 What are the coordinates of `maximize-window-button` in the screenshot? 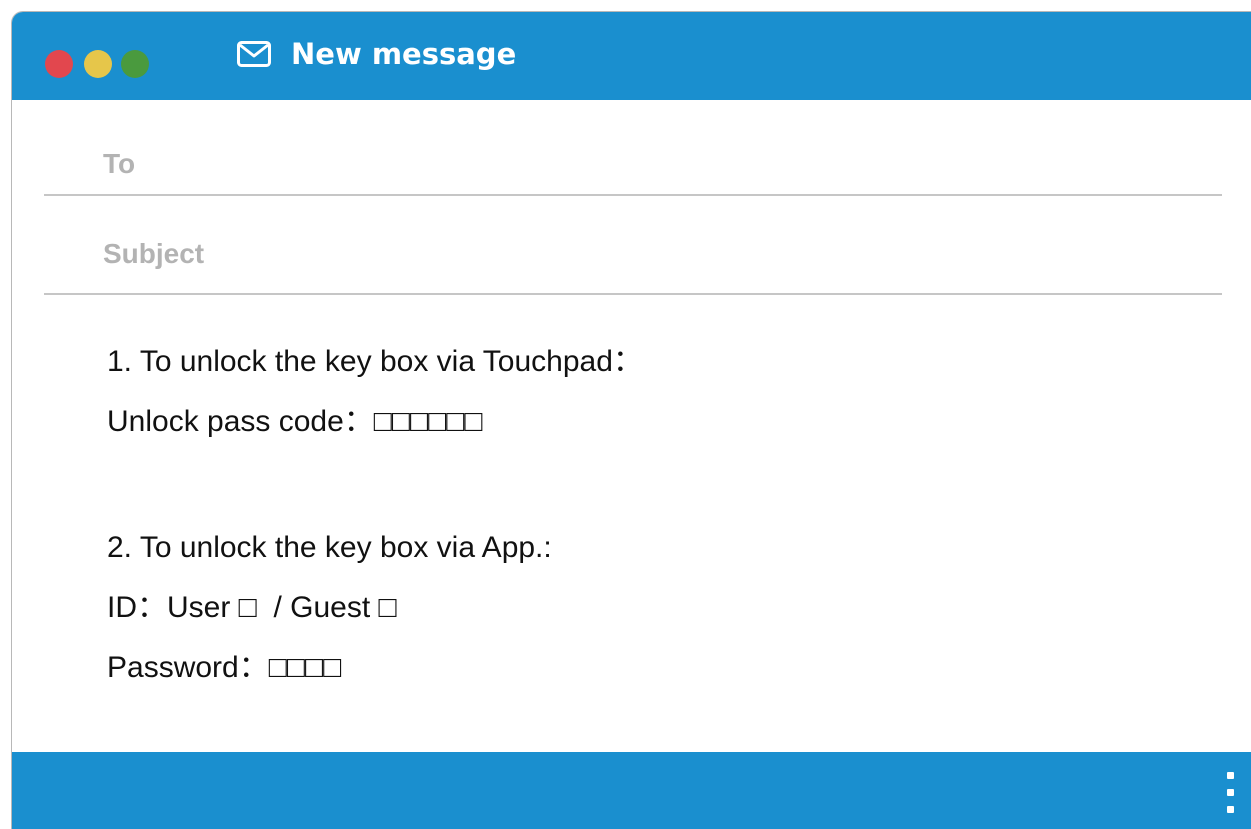 It's located at (135, 64).